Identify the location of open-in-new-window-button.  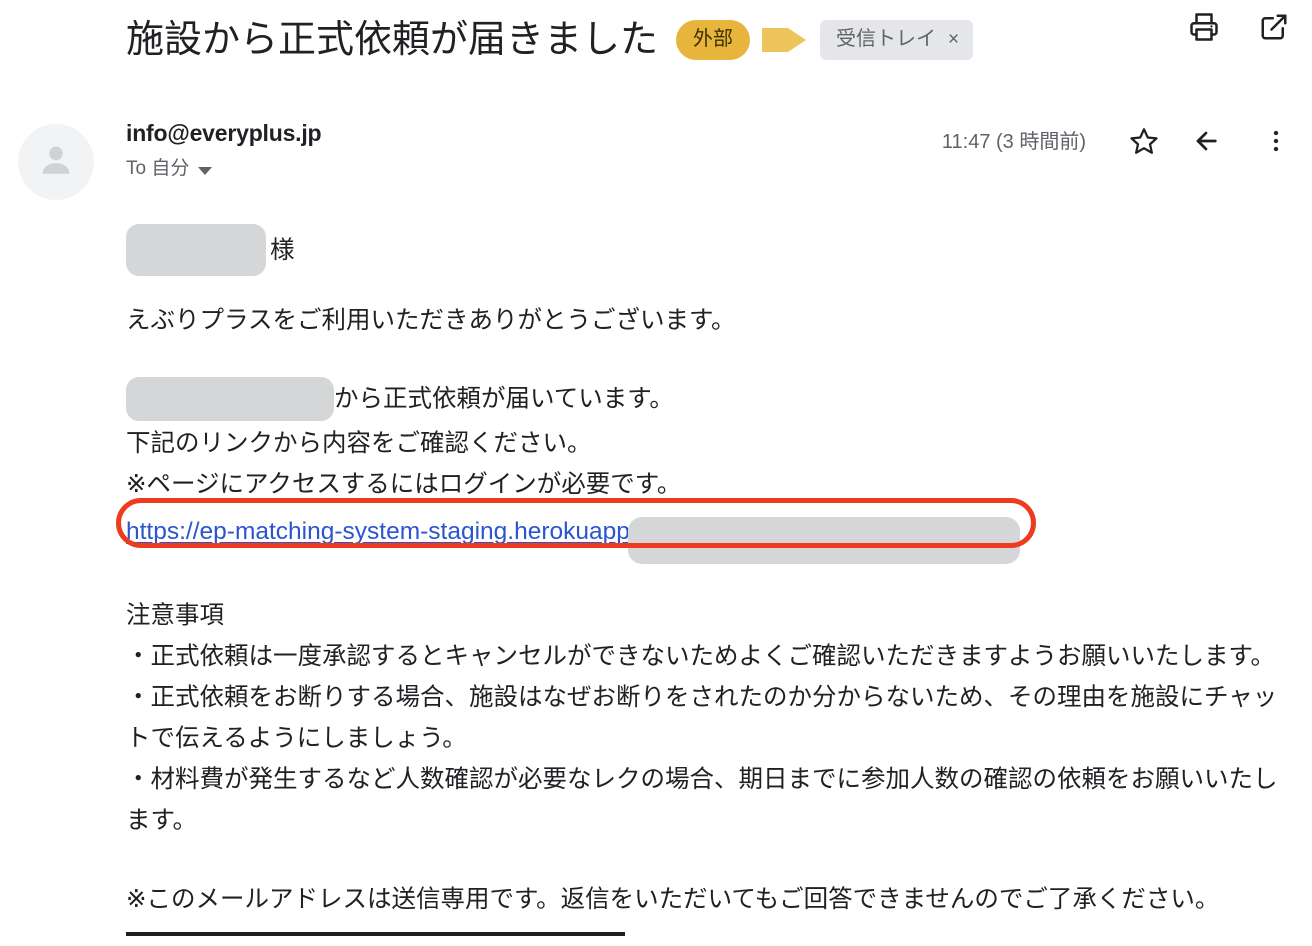
(1274, 28).